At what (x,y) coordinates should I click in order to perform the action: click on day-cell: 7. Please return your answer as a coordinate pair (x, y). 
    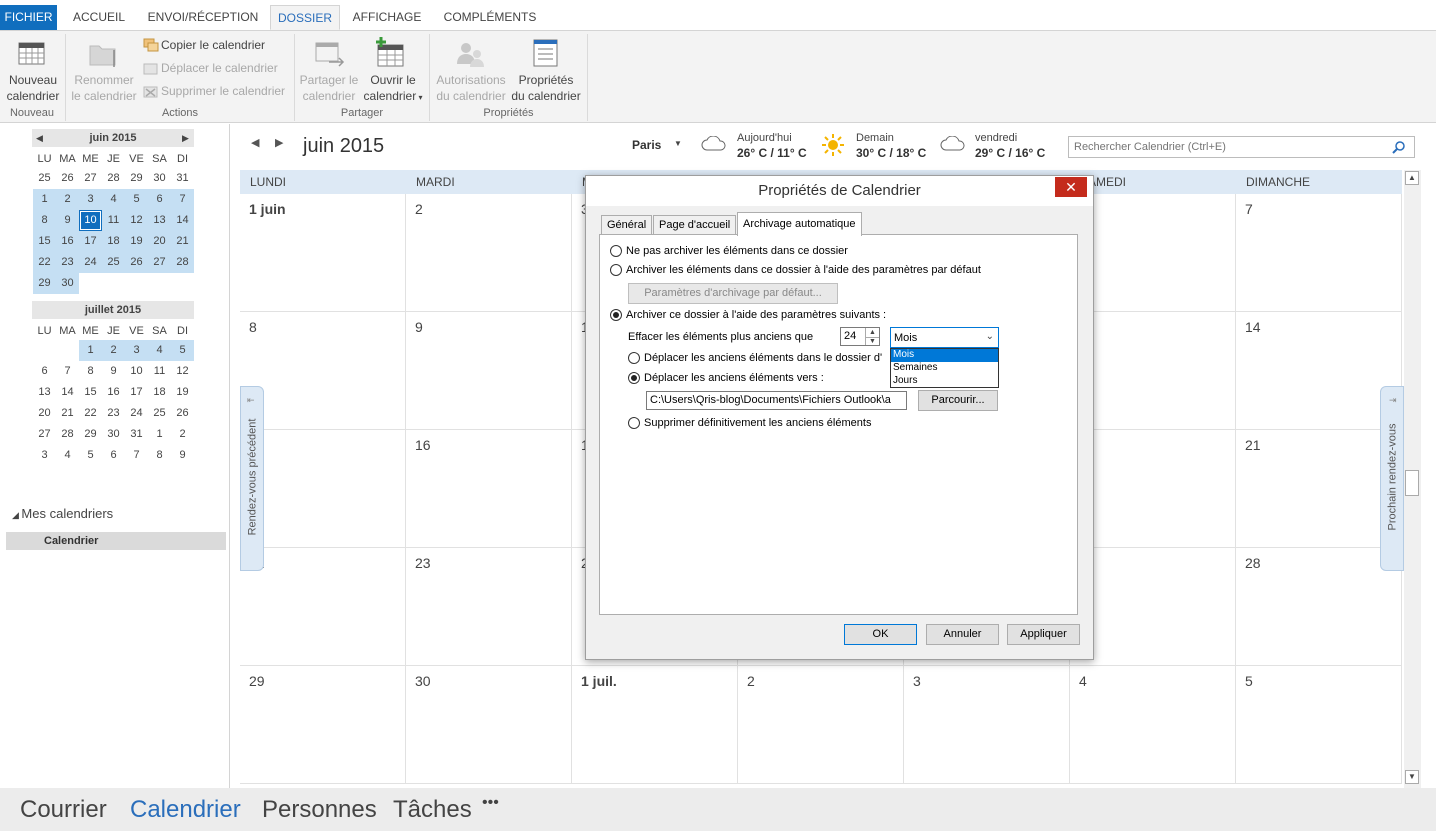
    Looking at the image, I should click on (1319, 253).